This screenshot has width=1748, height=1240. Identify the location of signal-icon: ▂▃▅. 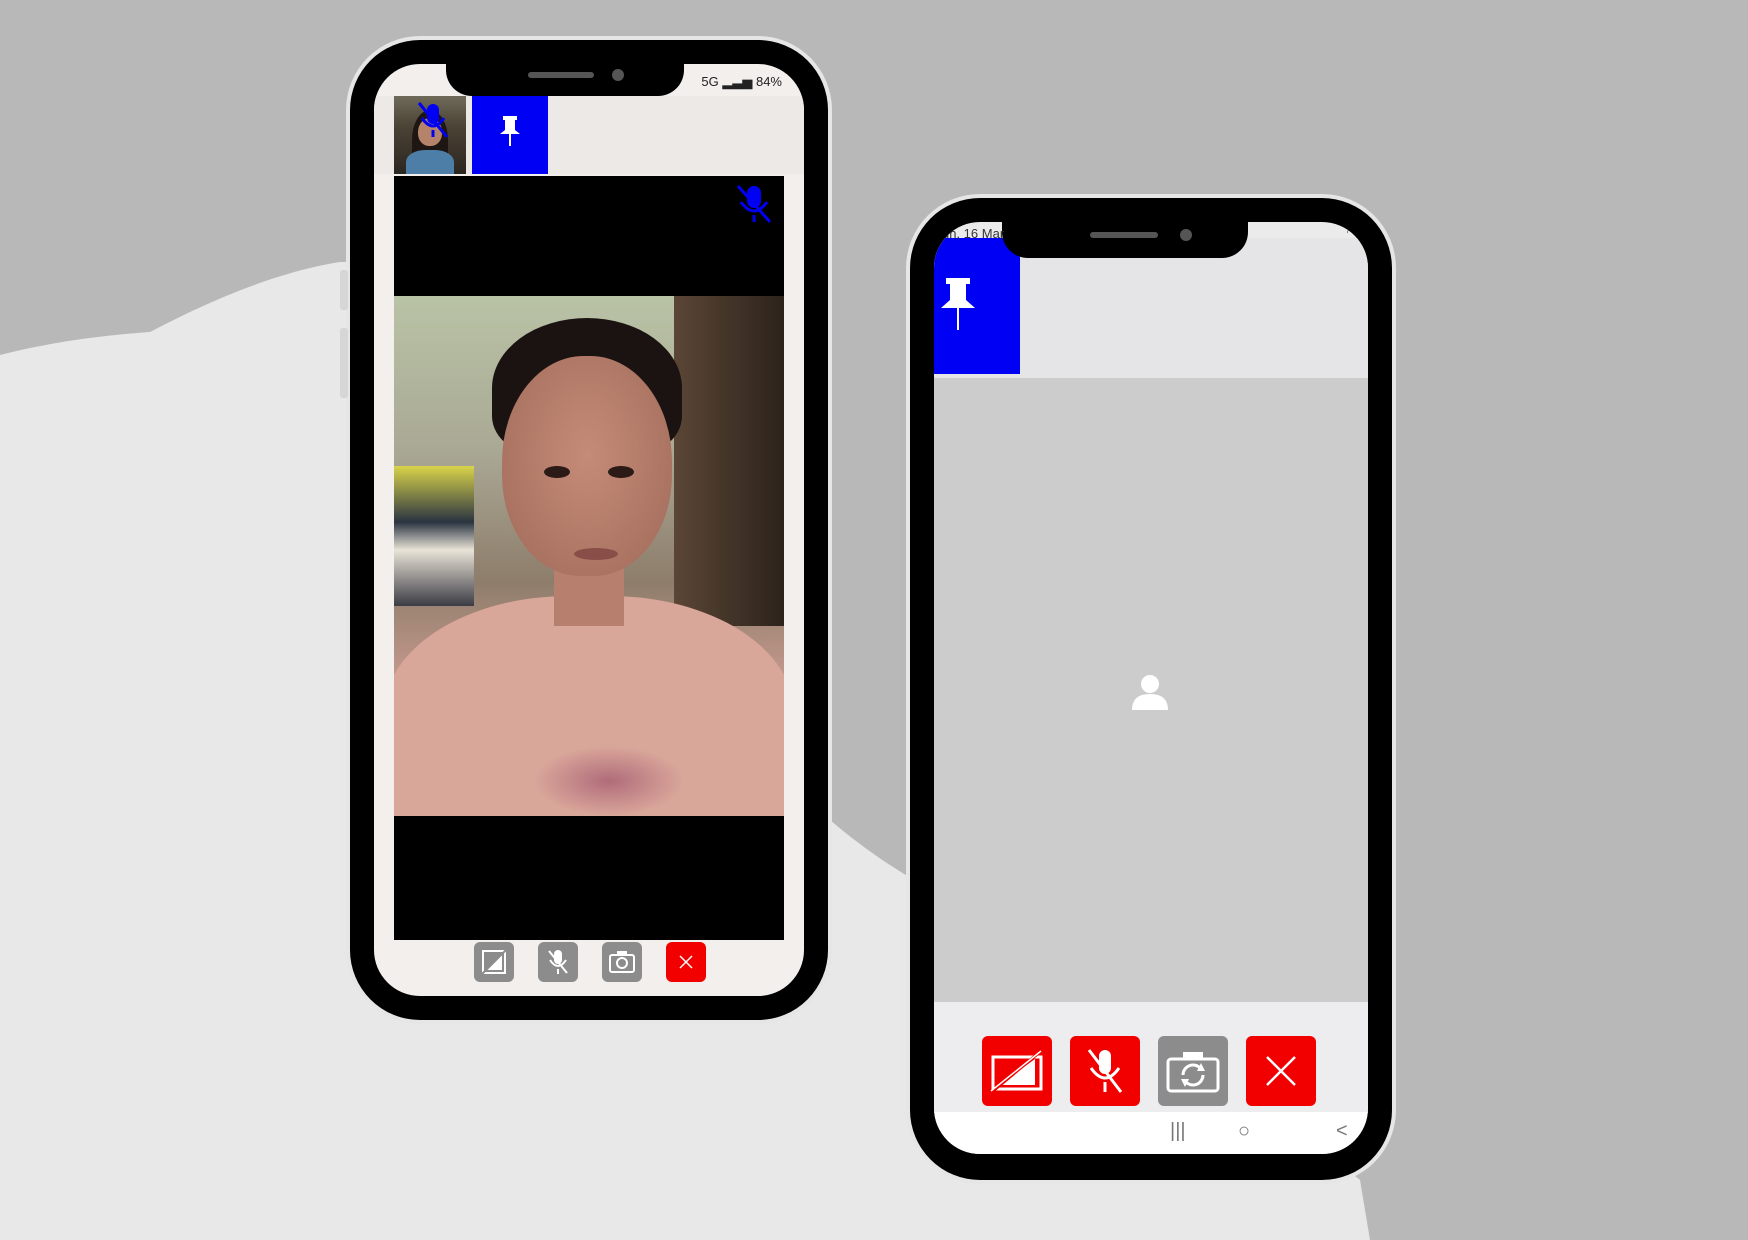
(737, 81).